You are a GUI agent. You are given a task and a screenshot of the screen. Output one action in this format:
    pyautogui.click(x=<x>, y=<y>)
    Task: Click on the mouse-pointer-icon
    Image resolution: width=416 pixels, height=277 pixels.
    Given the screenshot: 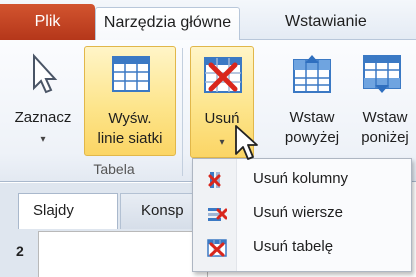 What is the action you would take?
    pyautogui.click(x=246, y=142)
    